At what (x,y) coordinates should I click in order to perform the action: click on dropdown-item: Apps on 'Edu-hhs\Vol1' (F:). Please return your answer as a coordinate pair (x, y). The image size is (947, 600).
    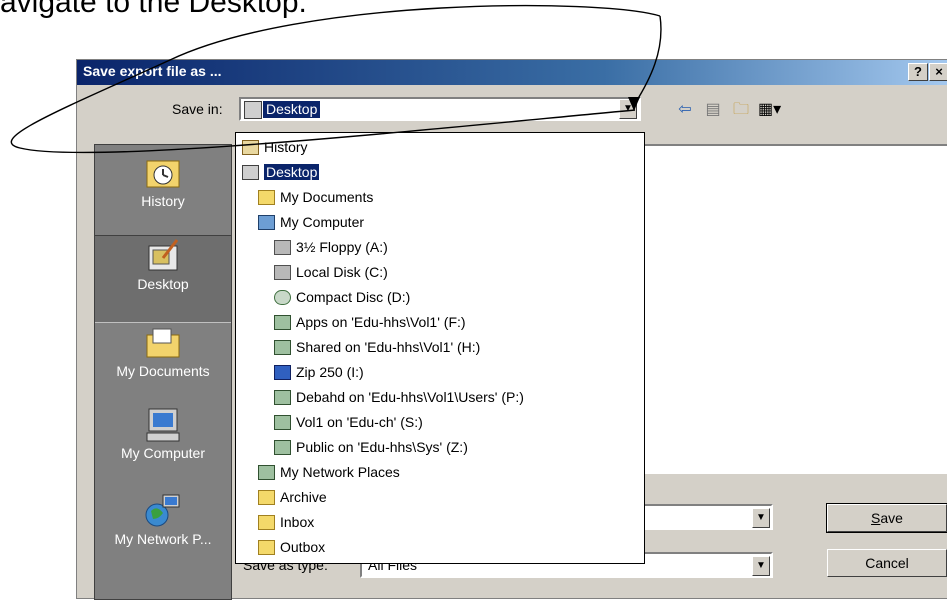
    Looking at the image, I should click on (370, 322).